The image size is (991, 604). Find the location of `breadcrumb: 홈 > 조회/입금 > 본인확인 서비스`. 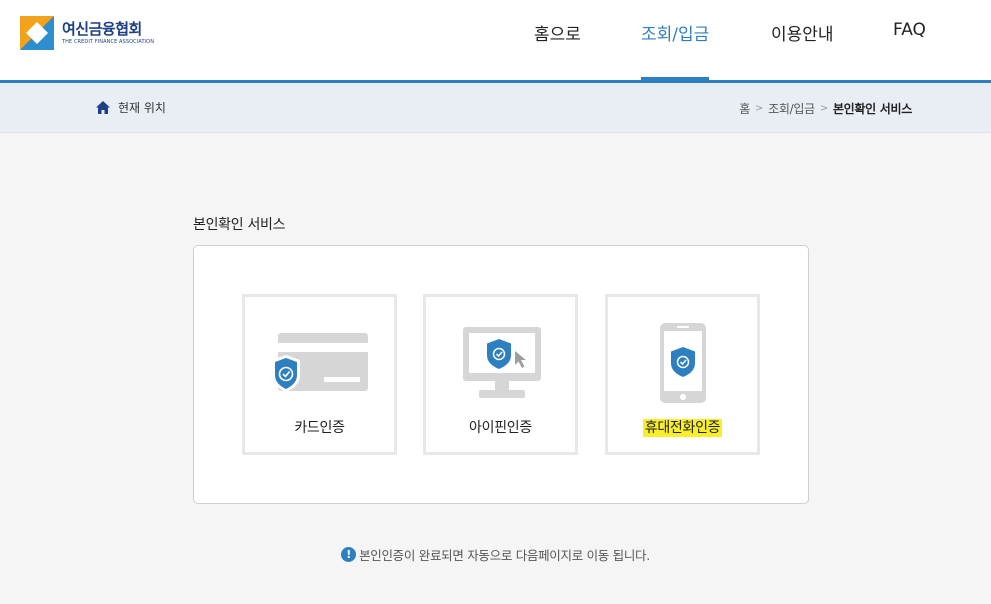

breadcrumb: 홈 > 조회/입금 > 본인확인 서비스 is located at coordinates (825, 108).